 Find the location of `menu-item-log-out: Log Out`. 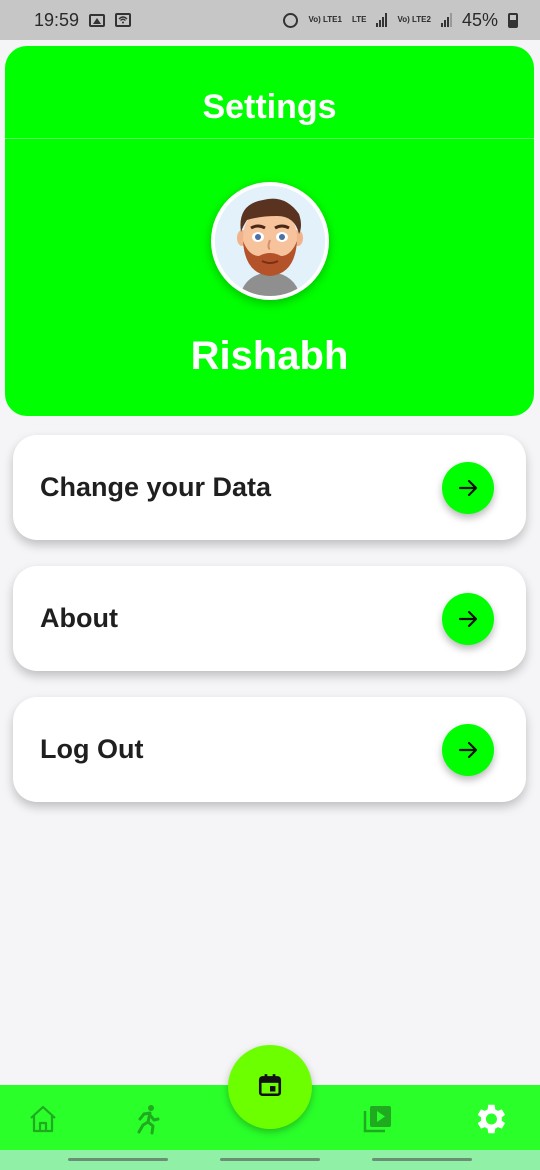

menu-item-log-out: Log Out is located at coordinates (269, 749).